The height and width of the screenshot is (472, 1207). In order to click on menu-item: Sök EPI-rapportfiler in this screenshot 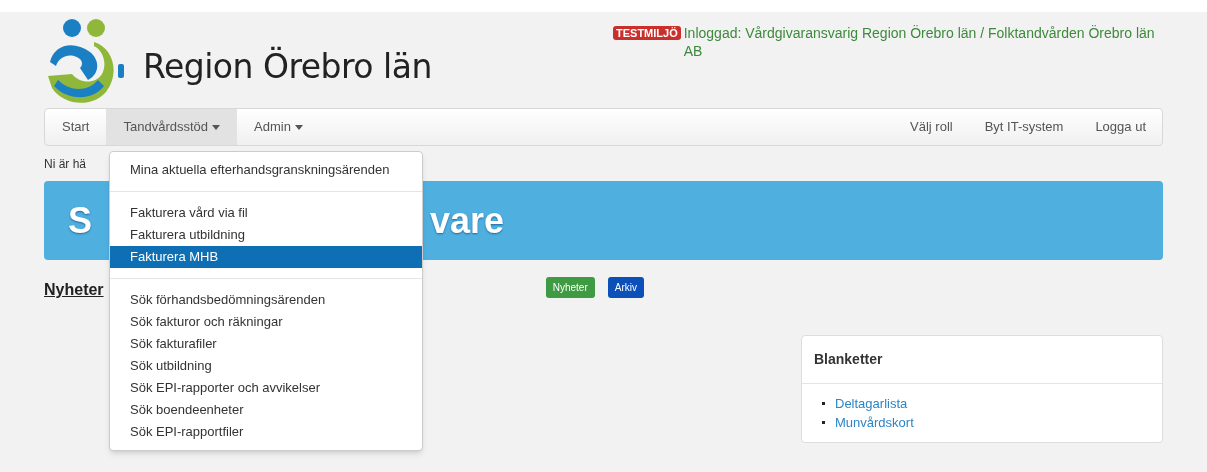, I will do `click(266, 432)`.